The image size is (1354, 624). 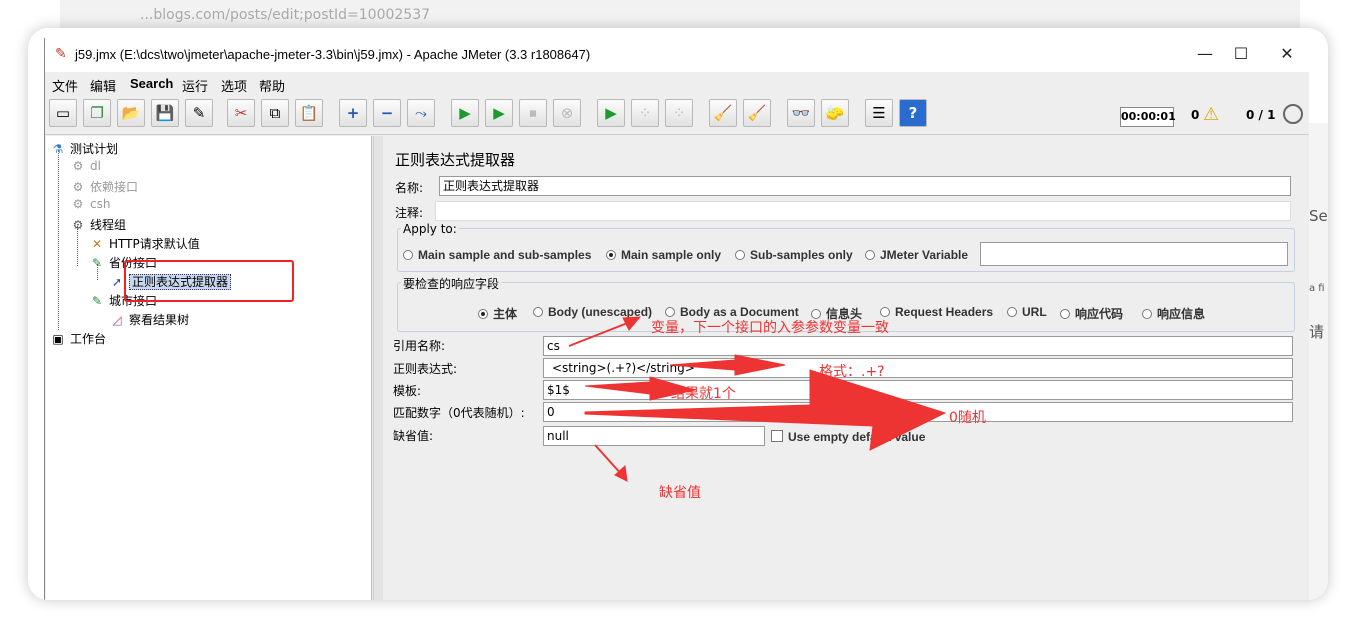 I want to click on default-note: 缺省值, so click(x=680, y=493).